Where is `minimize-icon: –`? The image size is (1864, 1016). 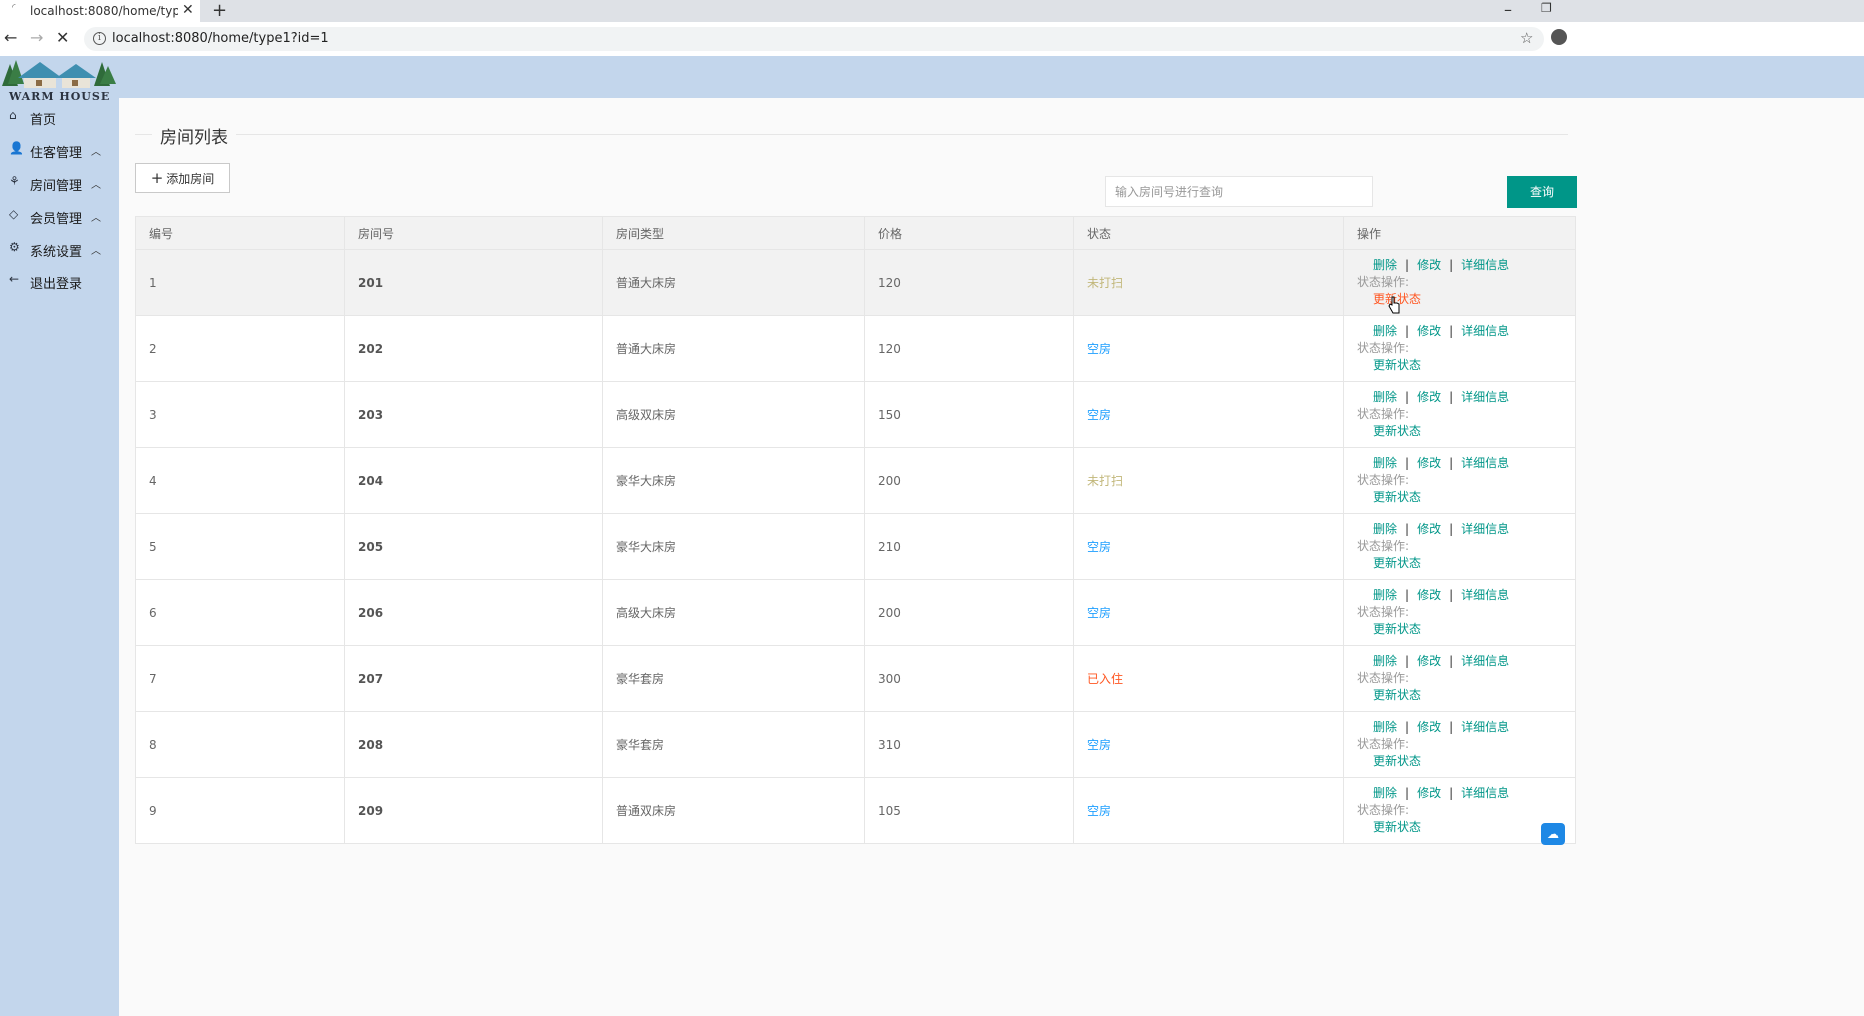 minimize-icon: – is located at coordinates (1508, 9).